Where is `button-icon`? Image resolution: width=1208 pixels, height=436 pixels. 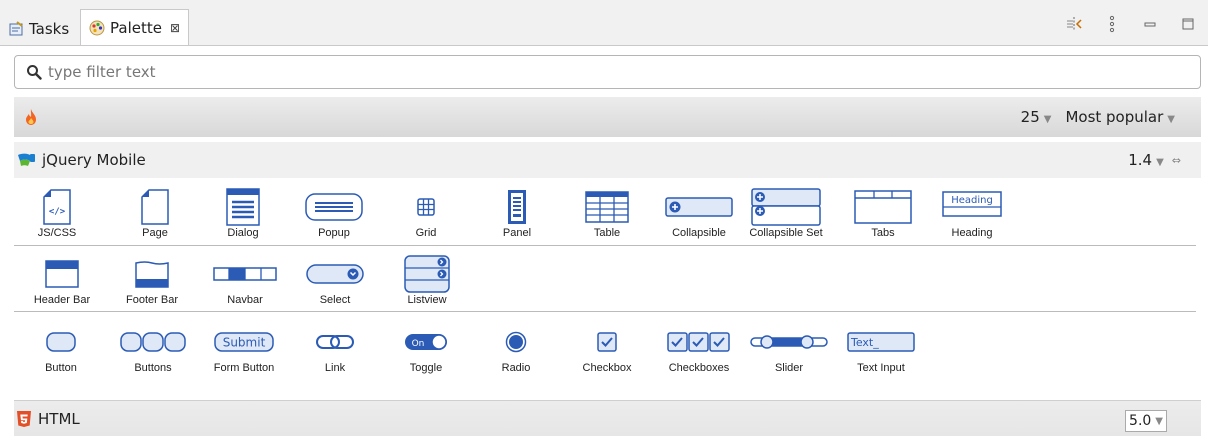 button-icon is located at coordinates (61, 342).